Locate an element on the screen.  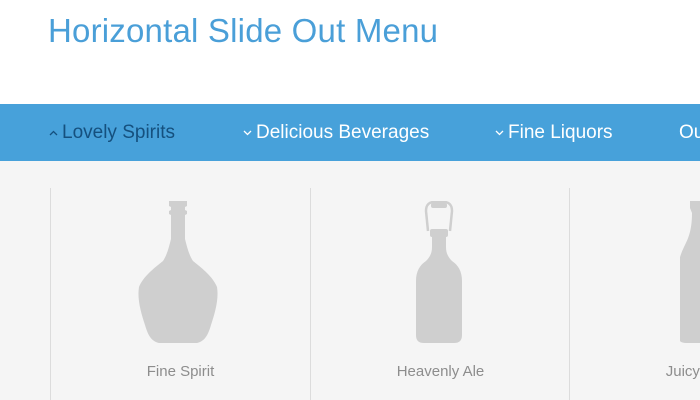
nav-item-label: Delicious Beverages is located at coordinates (343, 132).